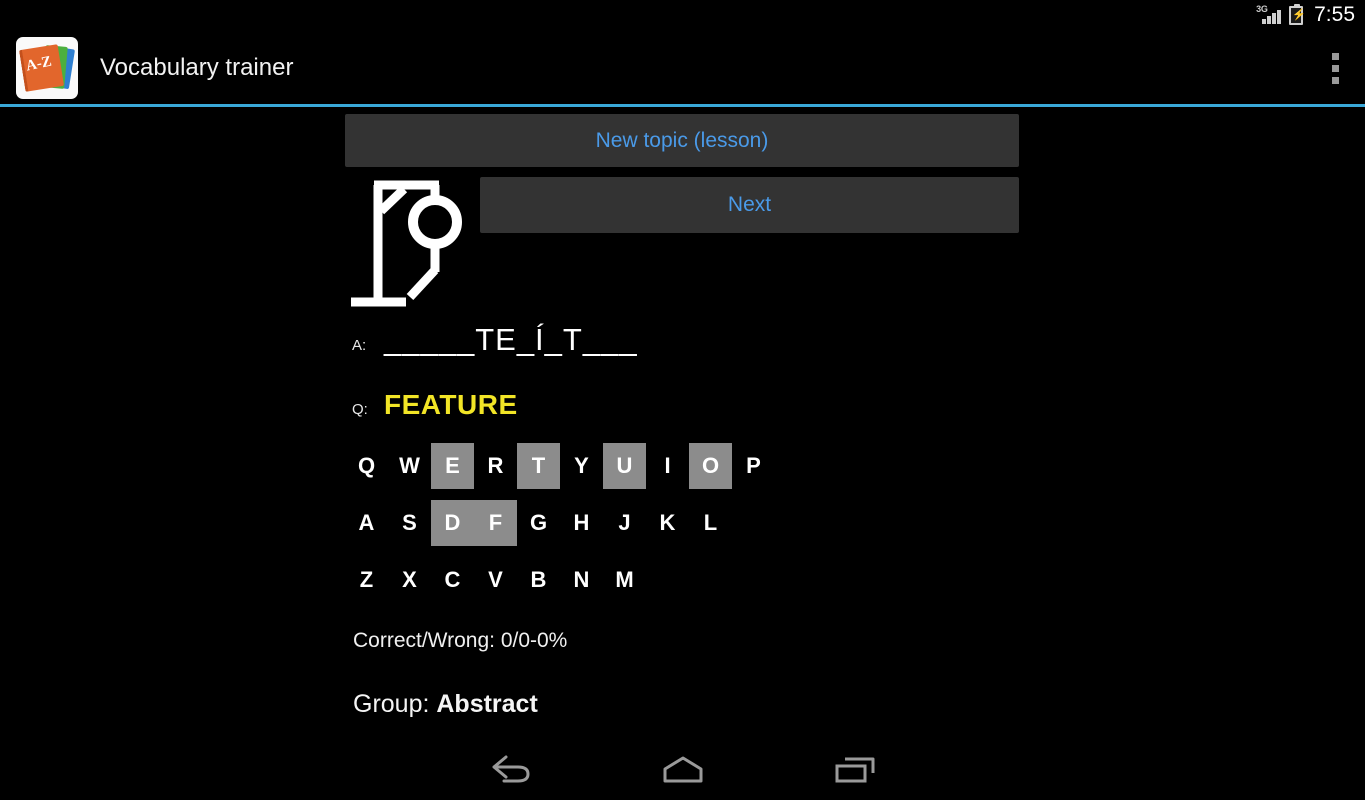 The width and height of the screenshot is (1365, 800). Describe the element at coordinates (409, 466) in the screenshot. I see `key-w: W` at that location.